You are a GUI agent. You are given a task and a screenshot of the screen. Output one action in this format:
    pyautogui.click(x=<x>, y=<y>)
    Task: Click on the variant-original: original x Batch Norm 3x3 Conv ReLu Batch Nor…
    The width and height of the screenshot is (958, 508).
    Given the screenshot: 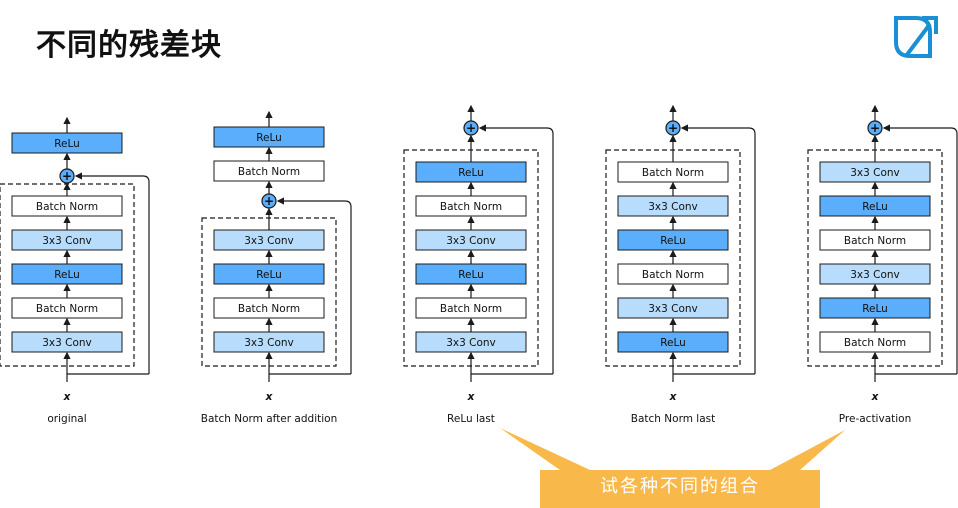 What is the action you would take?
    pyautogui.click(x=75, y=270)
    